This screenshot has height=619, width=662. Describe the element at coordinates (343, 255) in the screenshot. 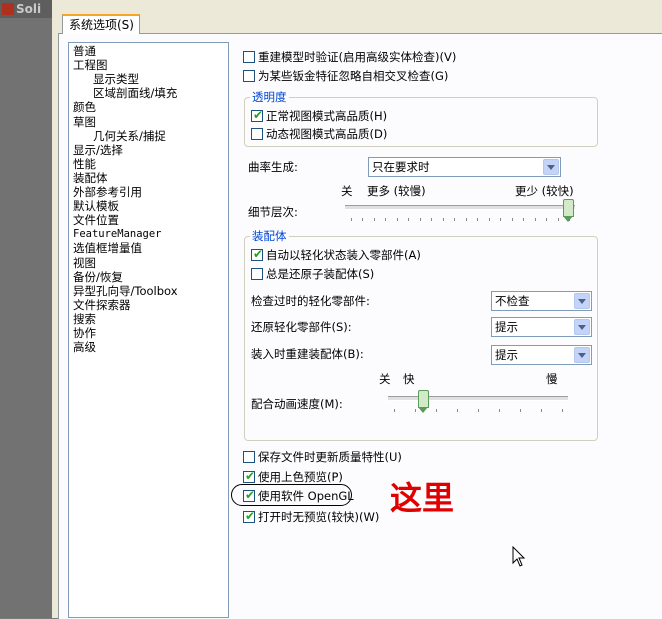

I see `auto-lightweight-label: 自动以轻化状态装入零部件(A)` at that location.